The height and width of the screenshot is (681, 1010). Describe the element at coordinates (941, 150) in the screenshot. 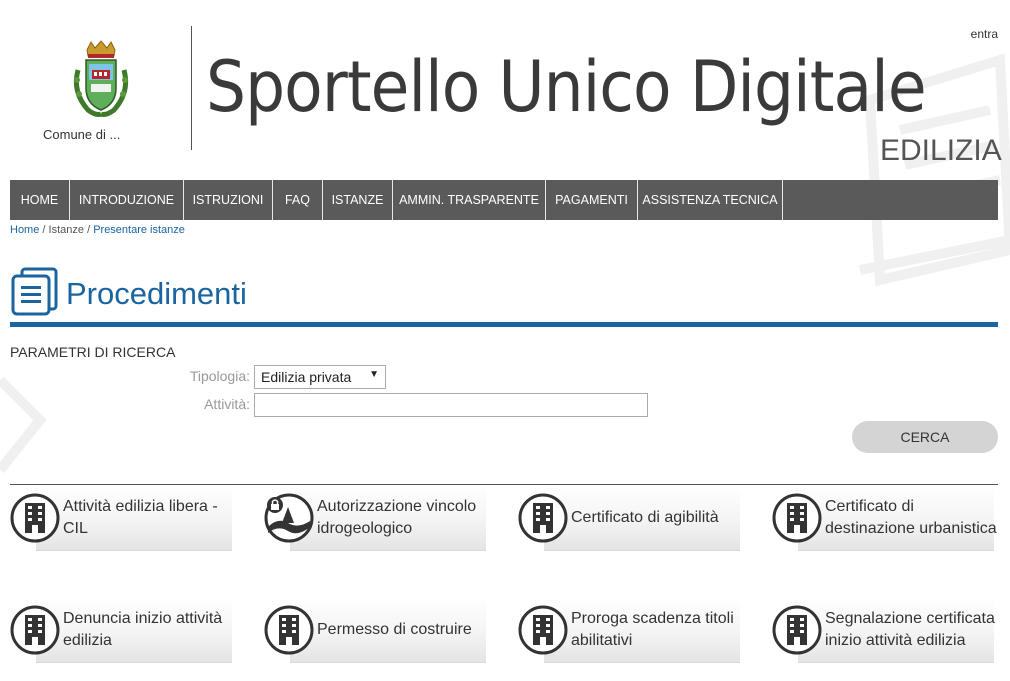

I see `site-subtitle: EDILIZIA` at that location.